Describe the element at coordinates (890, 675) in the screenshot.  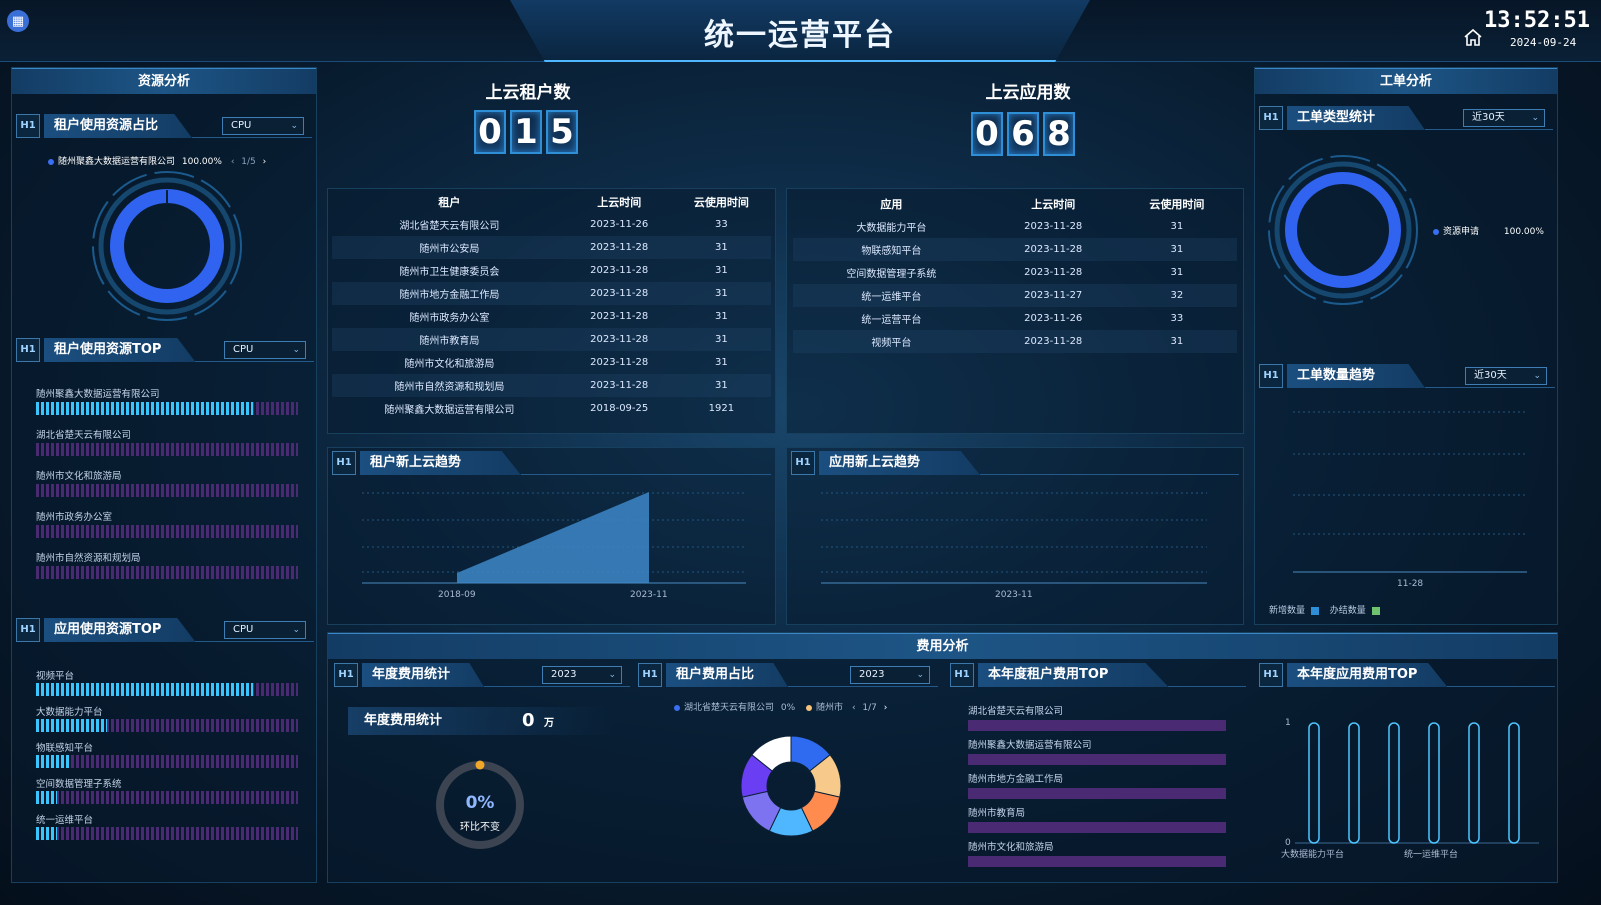
I see `tenant-cost-share-select: 2023 ⌄` at that location.